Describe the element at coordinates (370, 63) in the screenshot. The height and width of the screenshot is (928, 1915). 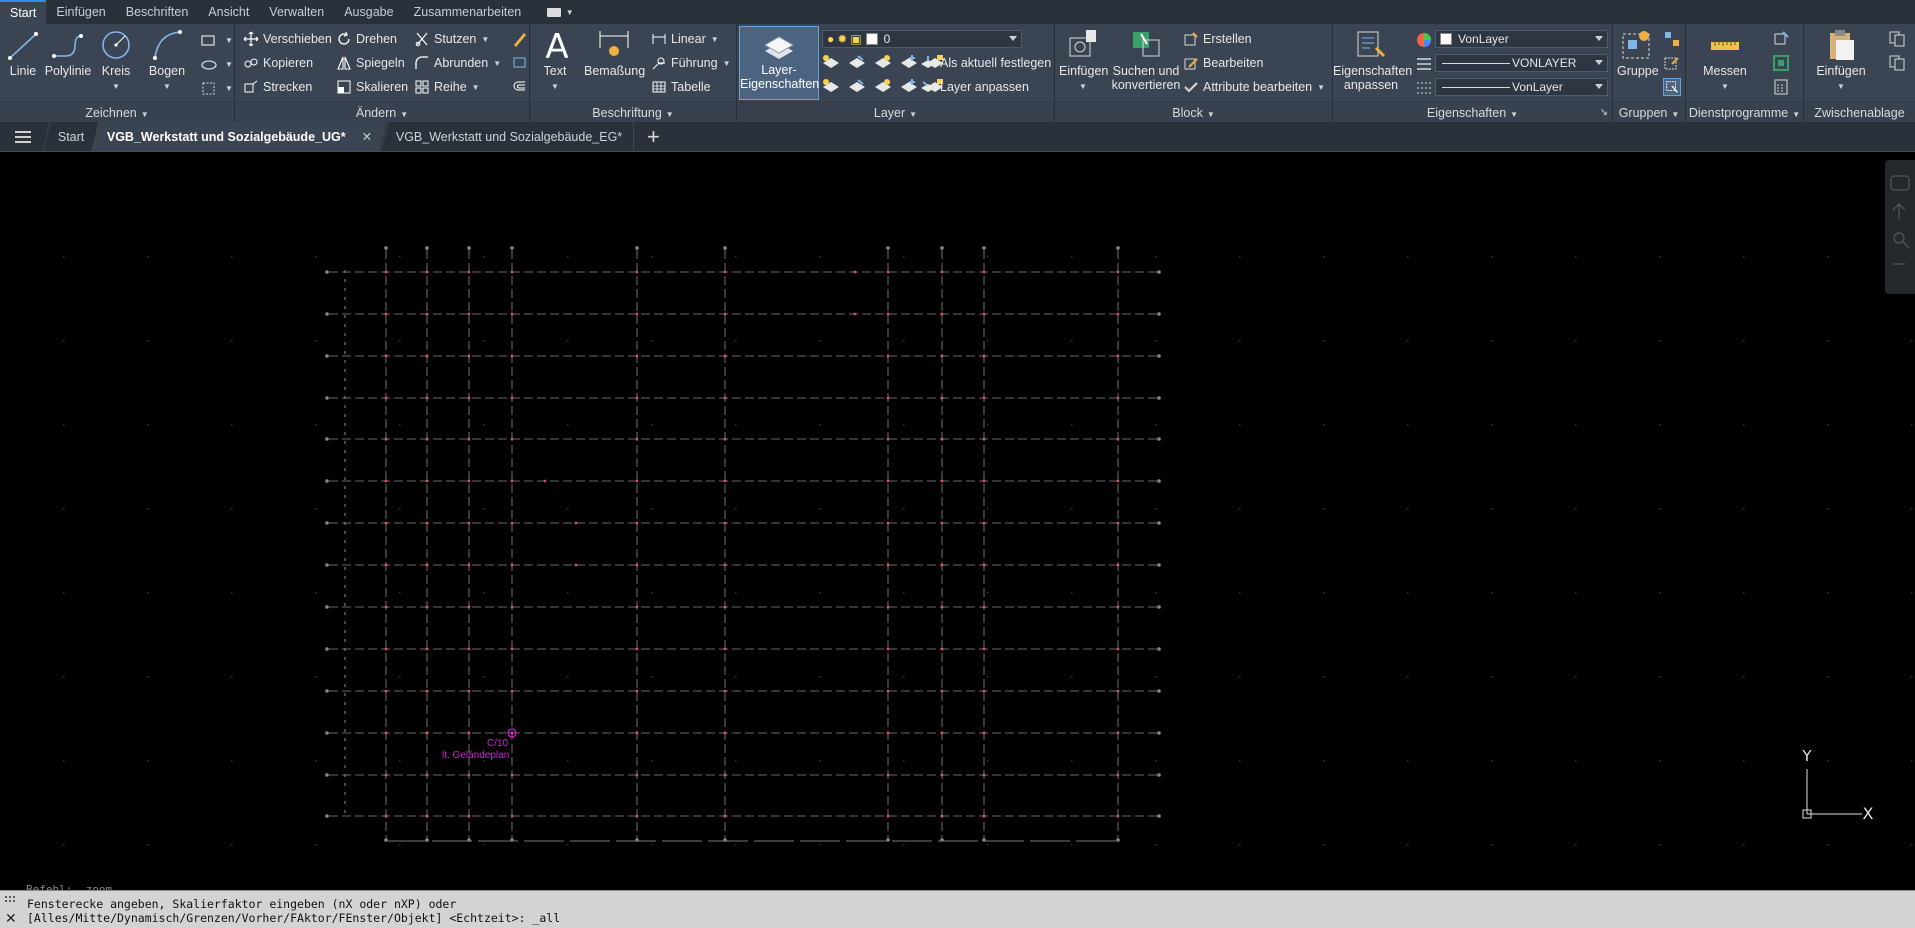
I see `mirror-button: Spiegeln` at that location.